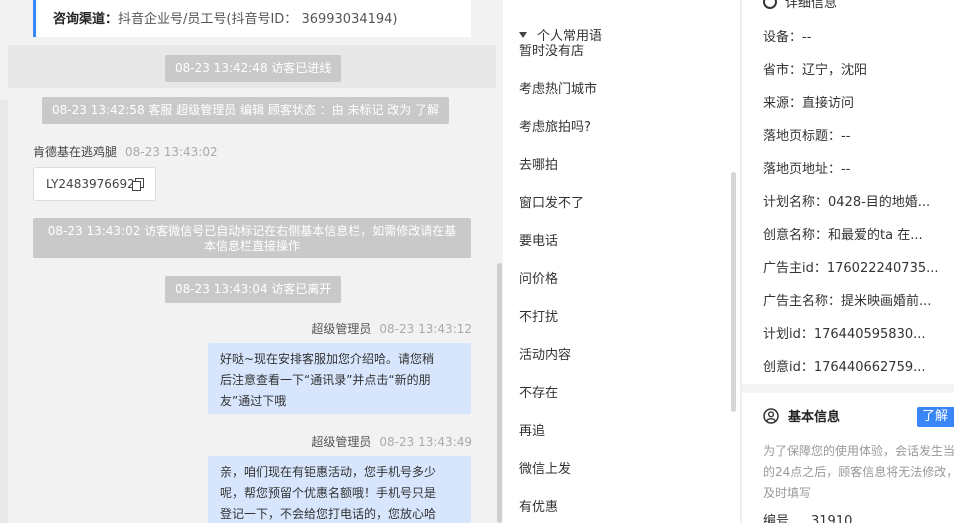  I want to click on notice-line: 的24点之后，顾客信息将无法修改，, so click(858, 472).